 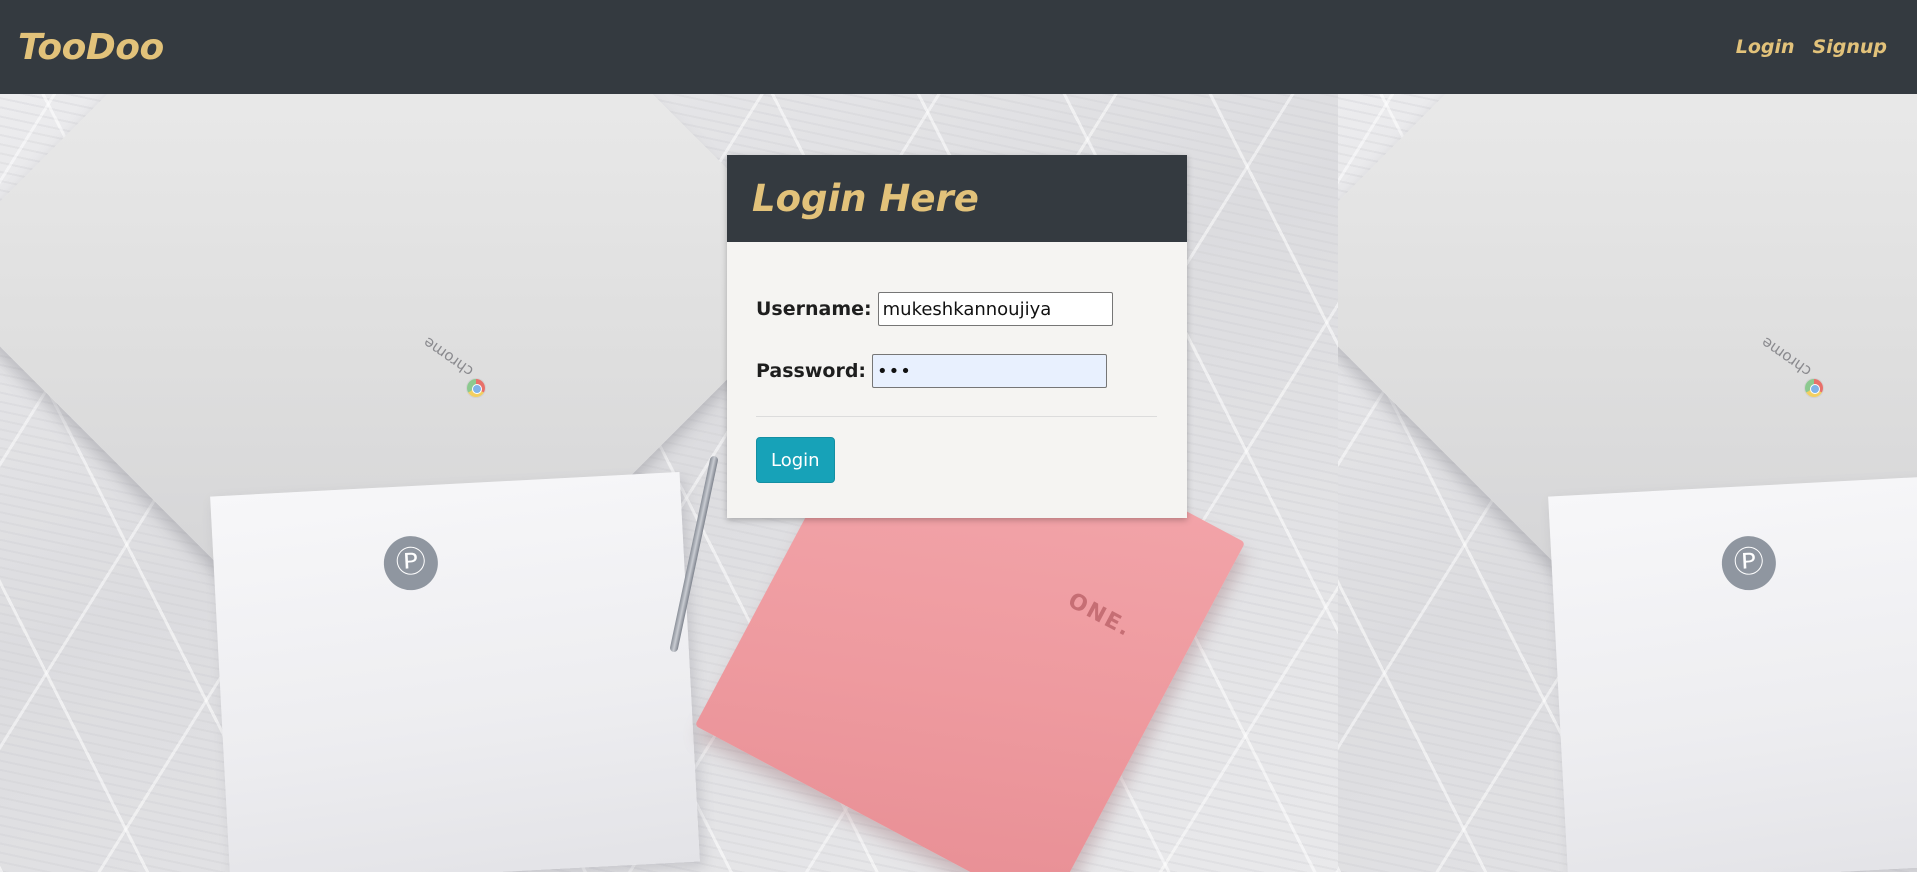 I want to click on login-card: Login Here Username: Password: Login, so click(x=957, y=336).